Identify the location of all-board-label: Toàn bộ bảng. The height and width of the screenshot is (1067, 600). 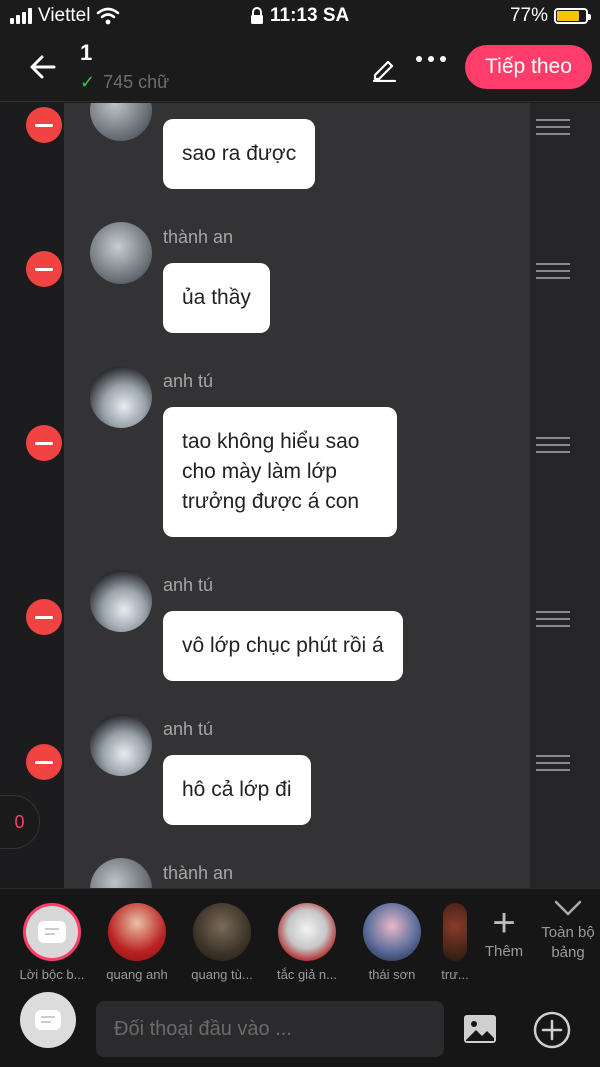
(568, 942).